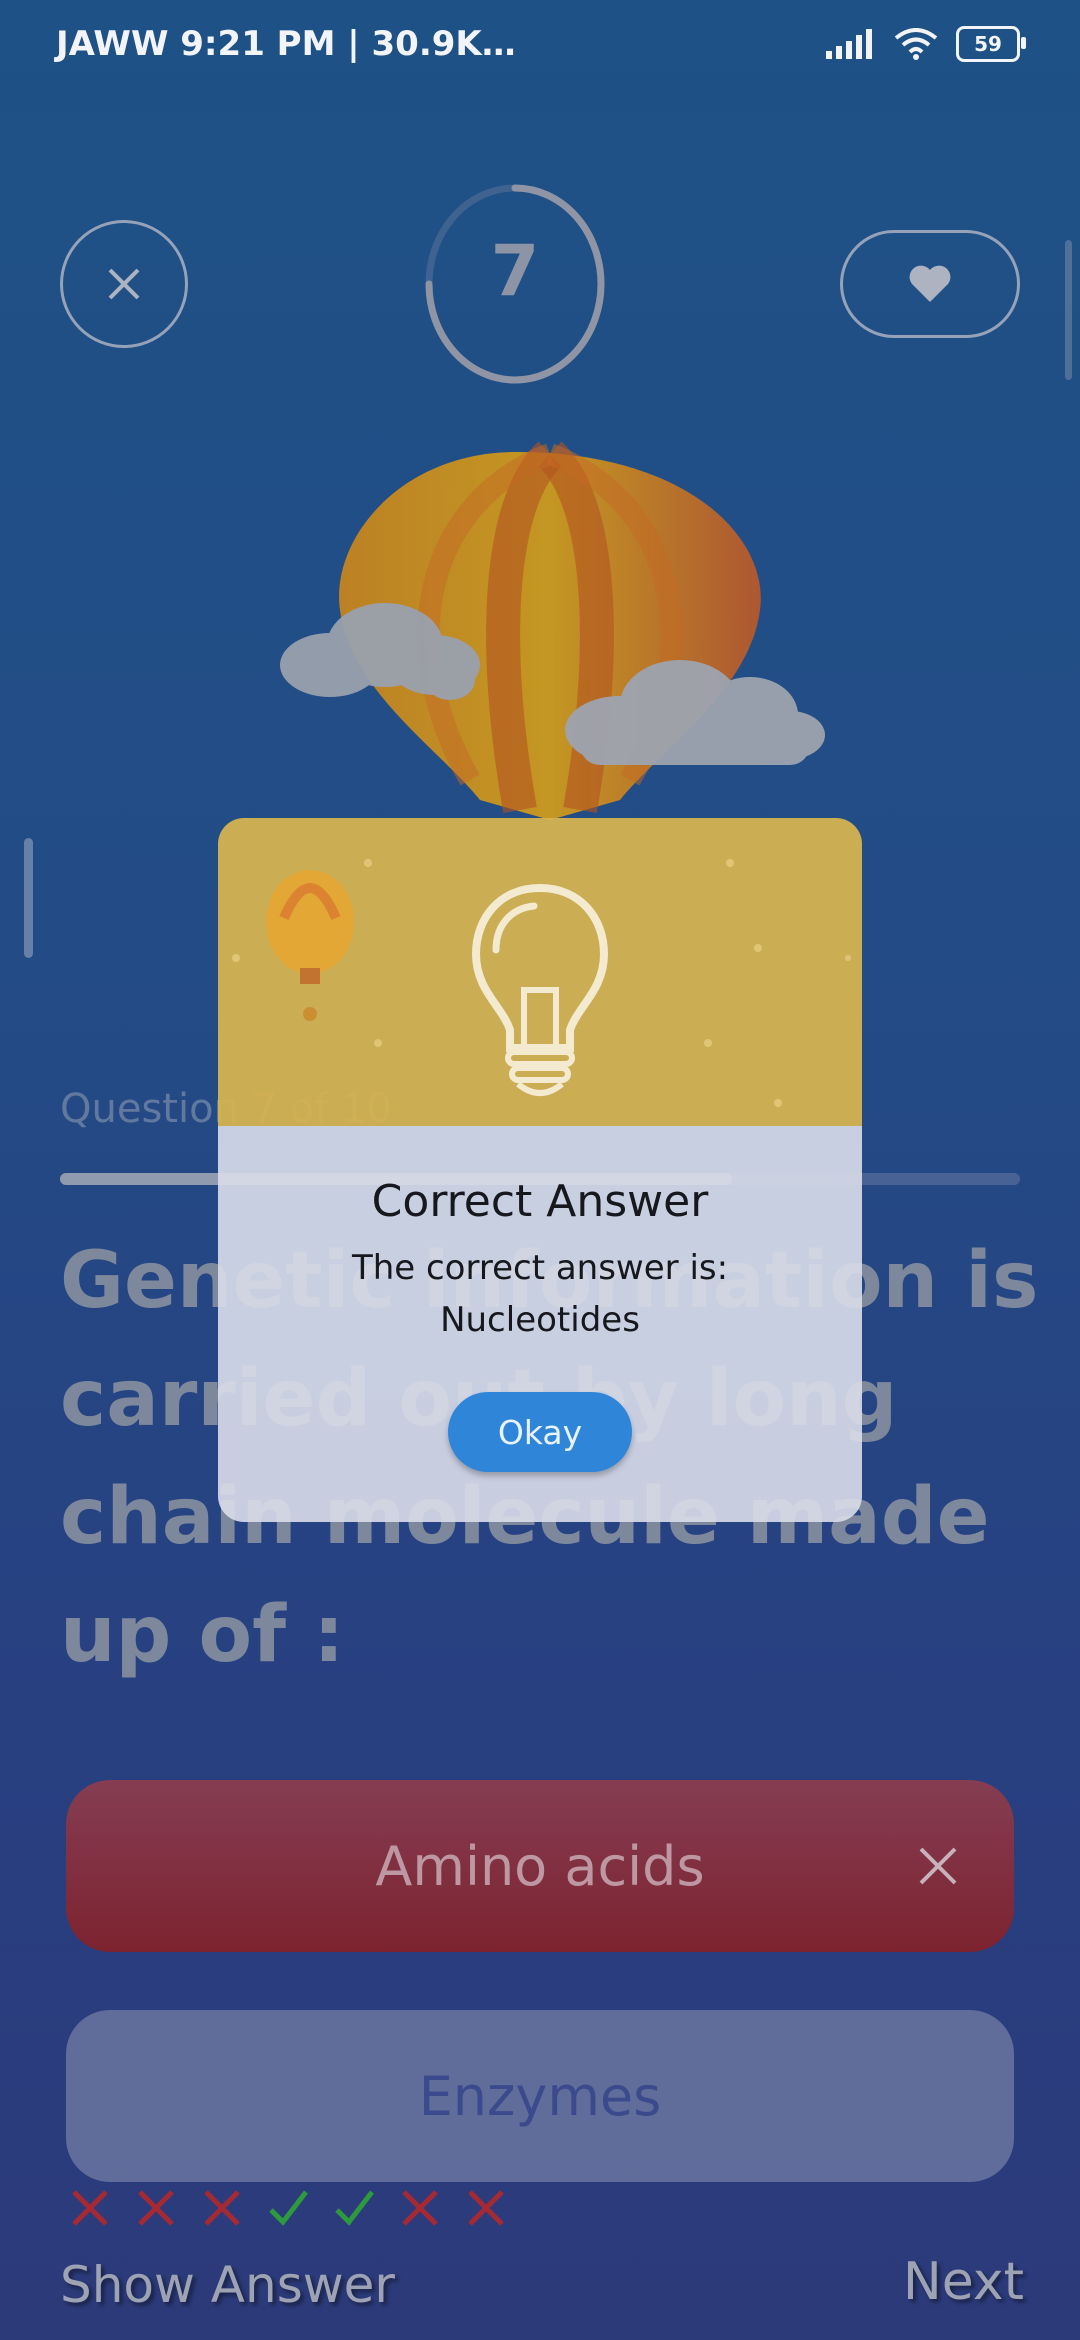 This screenshot has width=1080, height=2340. Describe the element at coordinates (540, 1432) in the screenshot. I see `okay-button: Okay` at that location.